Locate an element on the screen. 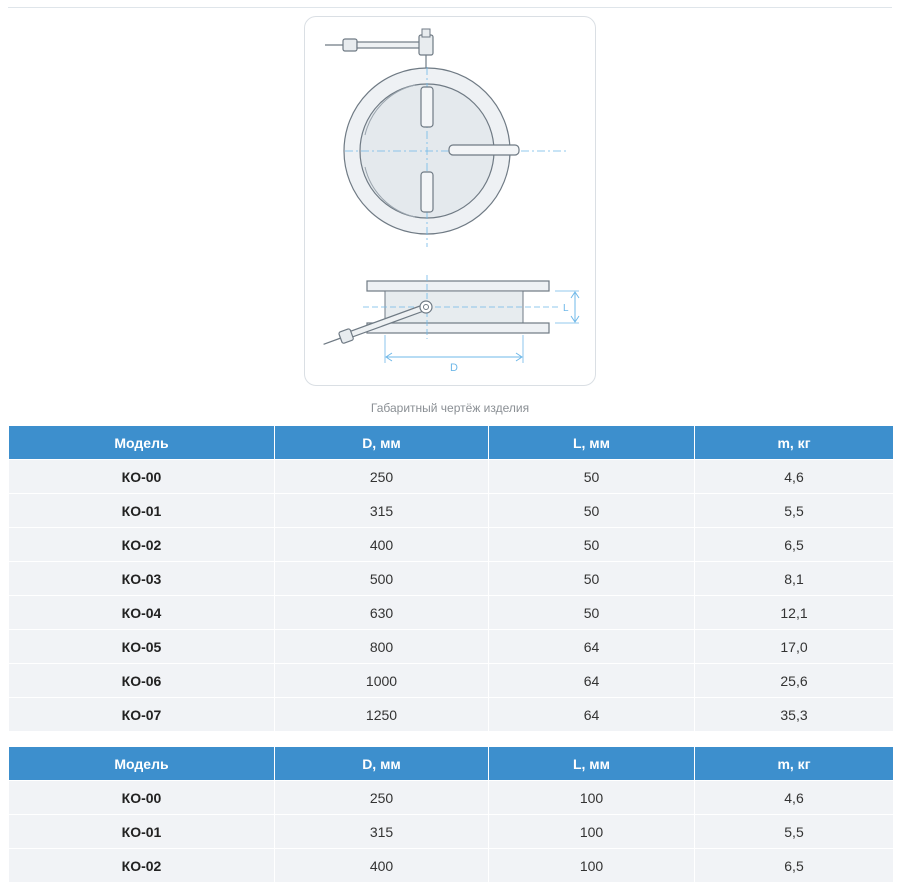  cell-mass: 17,0 is located at coordinates (794, 646).